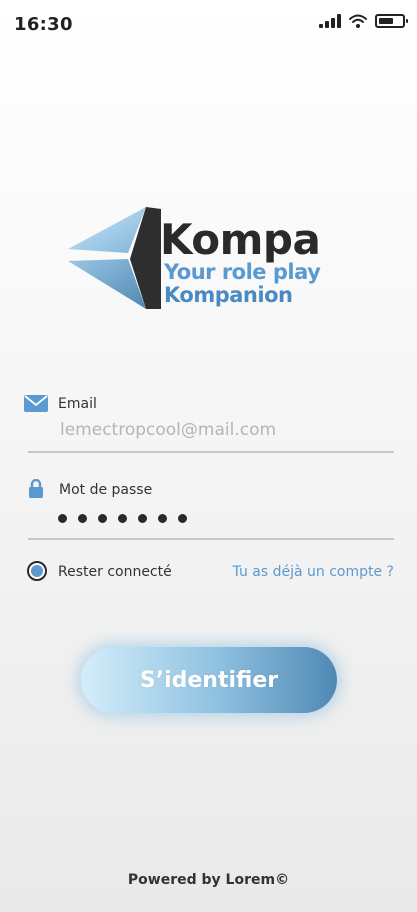 Image resolution: width=417 pixels, height=912 pixels. I want to click on wifi-icon, so click(358, 21).